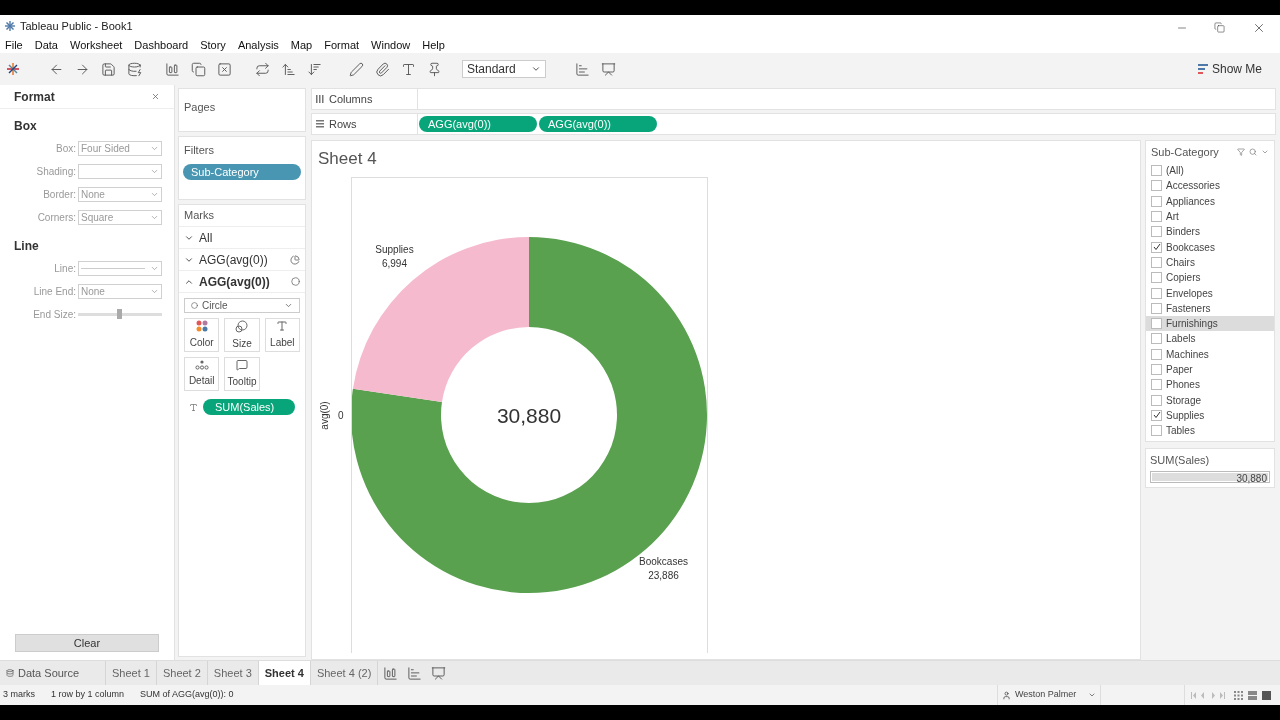  I want to click on grid-view-icon, so click(1238, 695).